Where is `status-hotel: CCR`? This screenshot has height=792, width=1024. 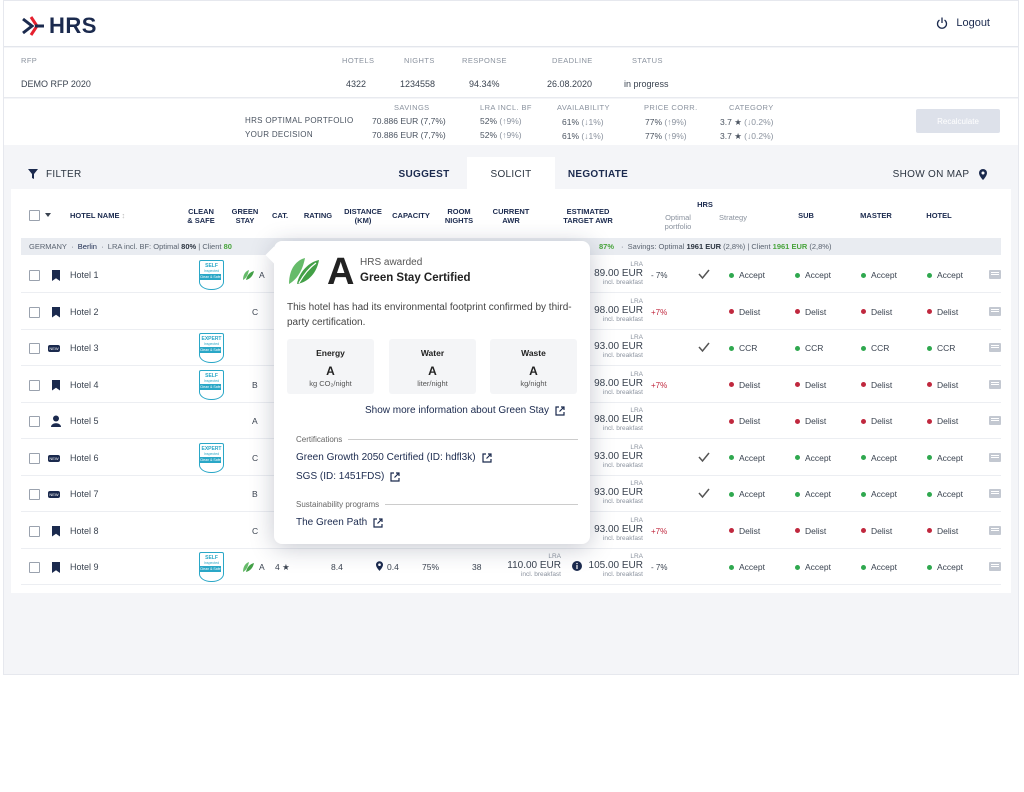
status-hotel: CCR is located at coordinates (941, 348).